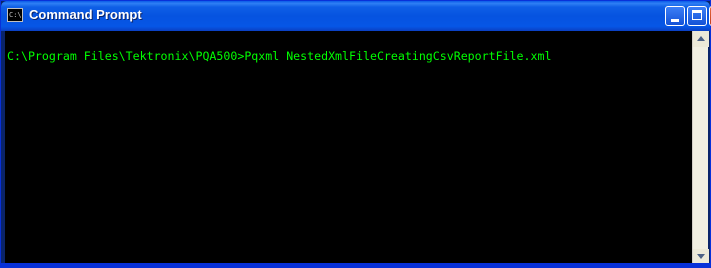  I want to click on maximize-button, so click(697, 16).